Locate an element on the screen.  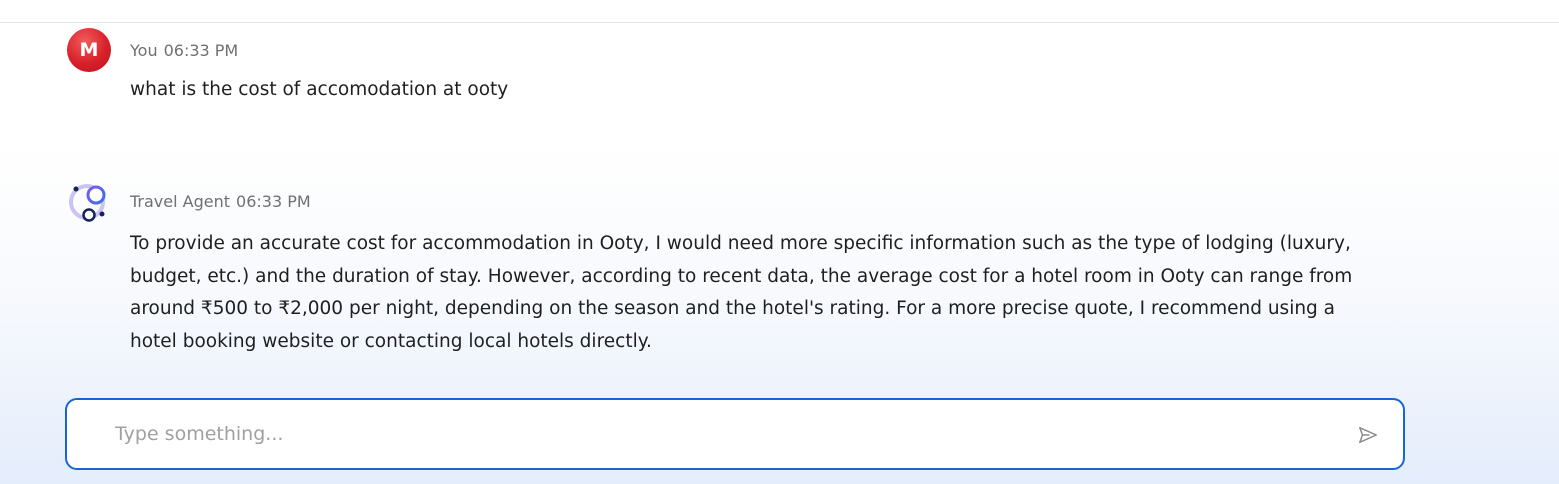
bubbles-logo-icon is located at coordinates (89, 202).